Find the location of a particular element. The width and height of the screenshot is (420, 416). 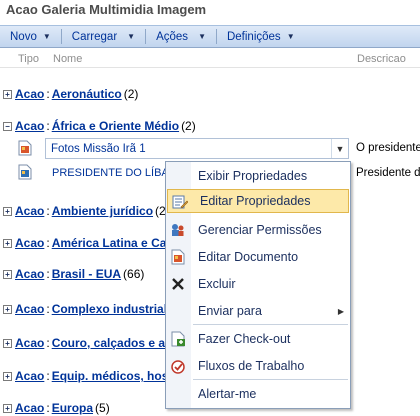

edit-properties-icon is located at coordinates (180, 202).